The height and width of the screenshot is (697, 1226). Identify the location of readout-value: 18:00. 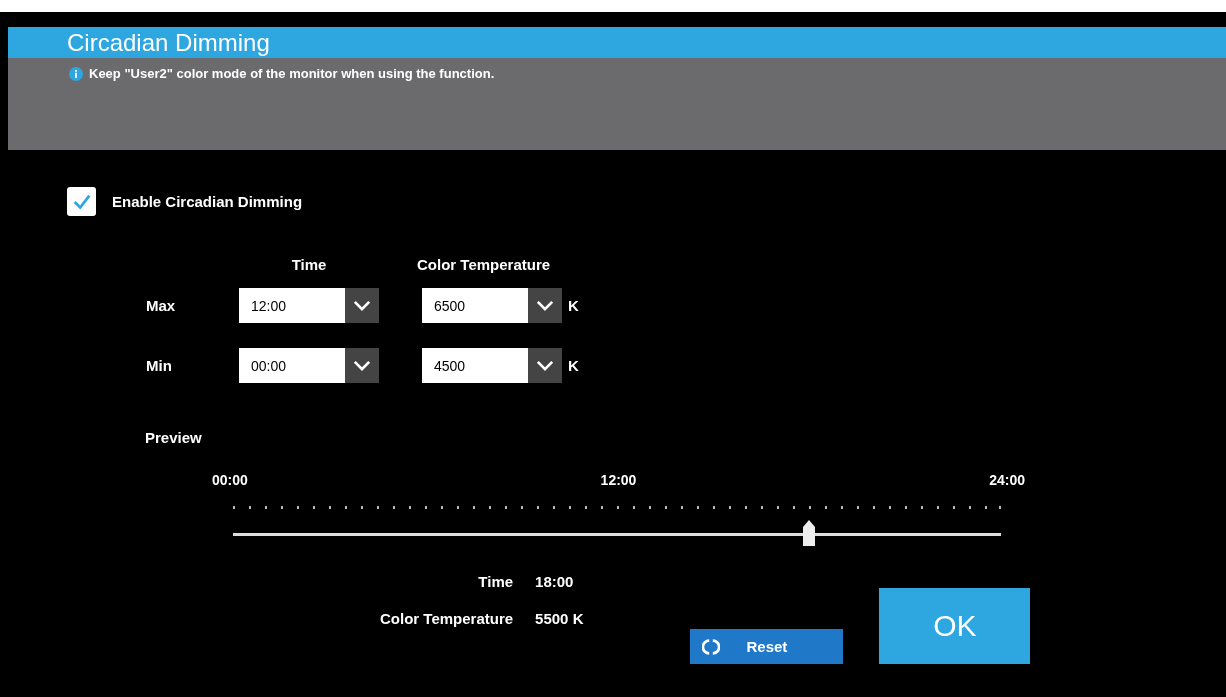
(555, 581).